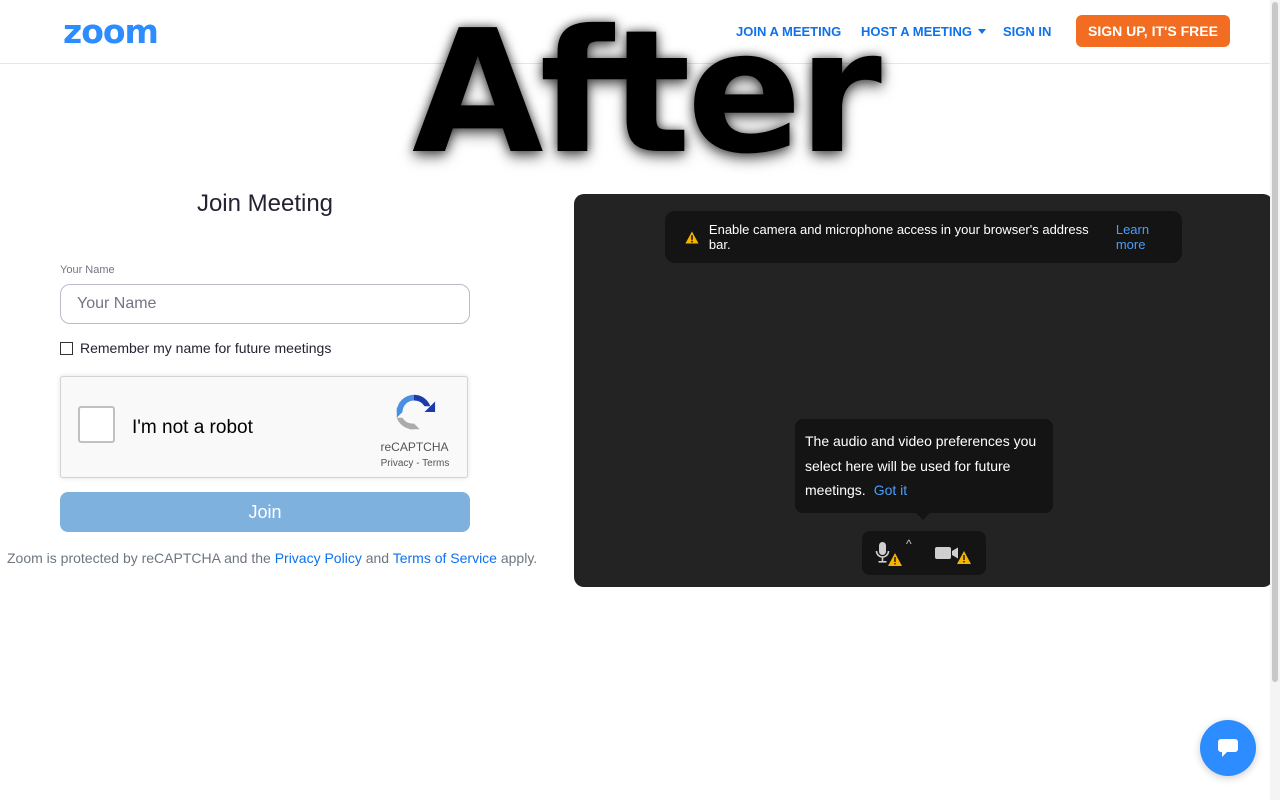  Describe the element at coordinates (890, 490) in the screenshot. I see `got-it-link: Got it` at that location.